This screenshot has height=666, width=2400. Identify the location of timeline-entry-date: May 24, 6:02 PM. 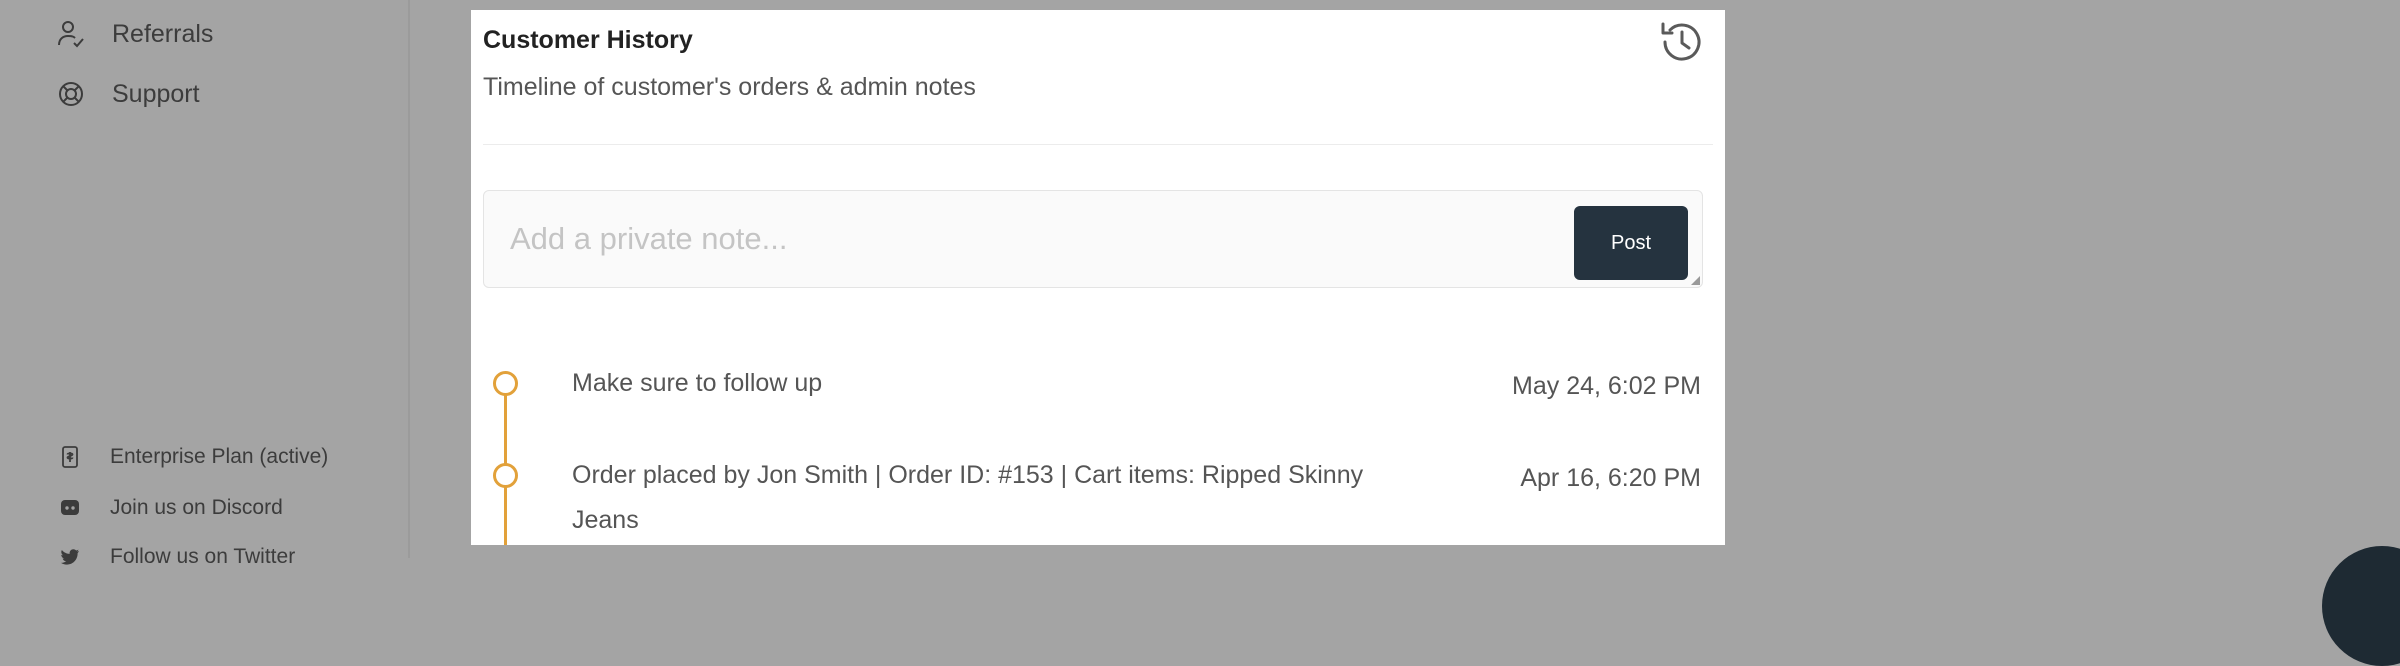
(1606, 386).